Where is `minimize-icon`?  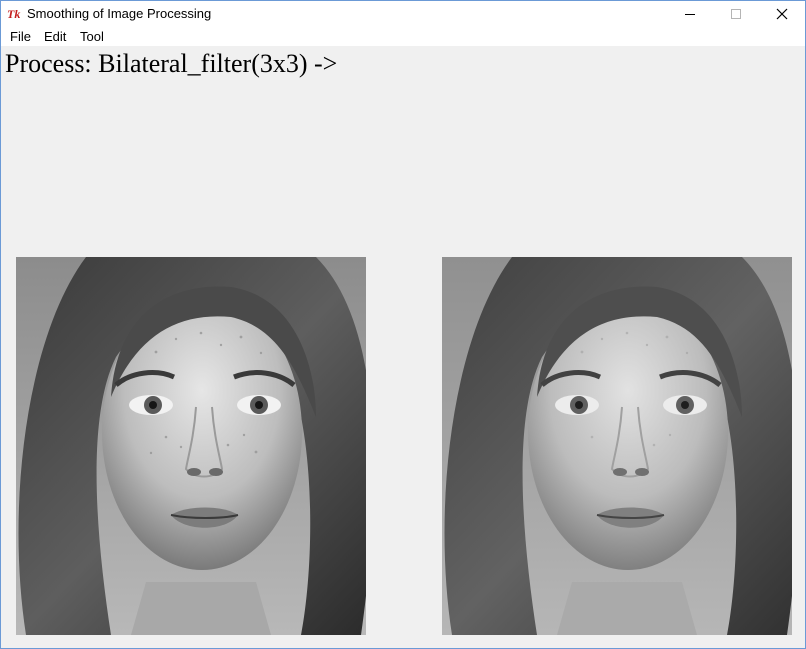
minimize-icon is located at coordinates (690, 14).